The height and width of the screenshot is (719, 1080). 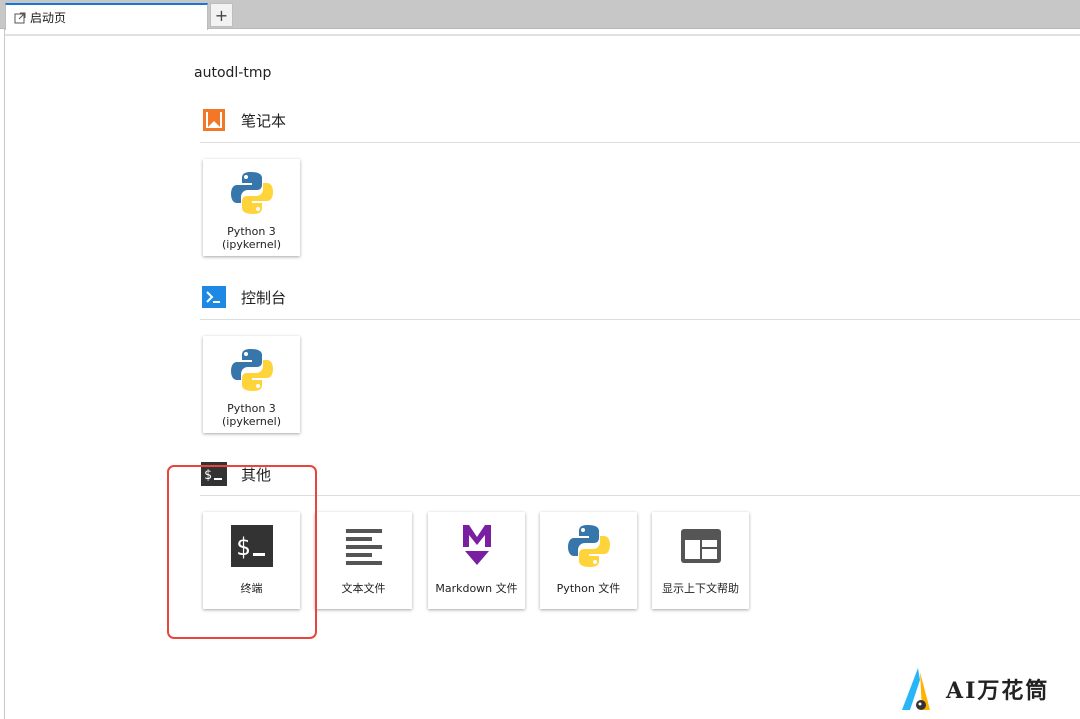 What do you see at coordinates (221, 15) in the screenshot?
I see `add-tab-button: +` at bounding box center [221, 15].